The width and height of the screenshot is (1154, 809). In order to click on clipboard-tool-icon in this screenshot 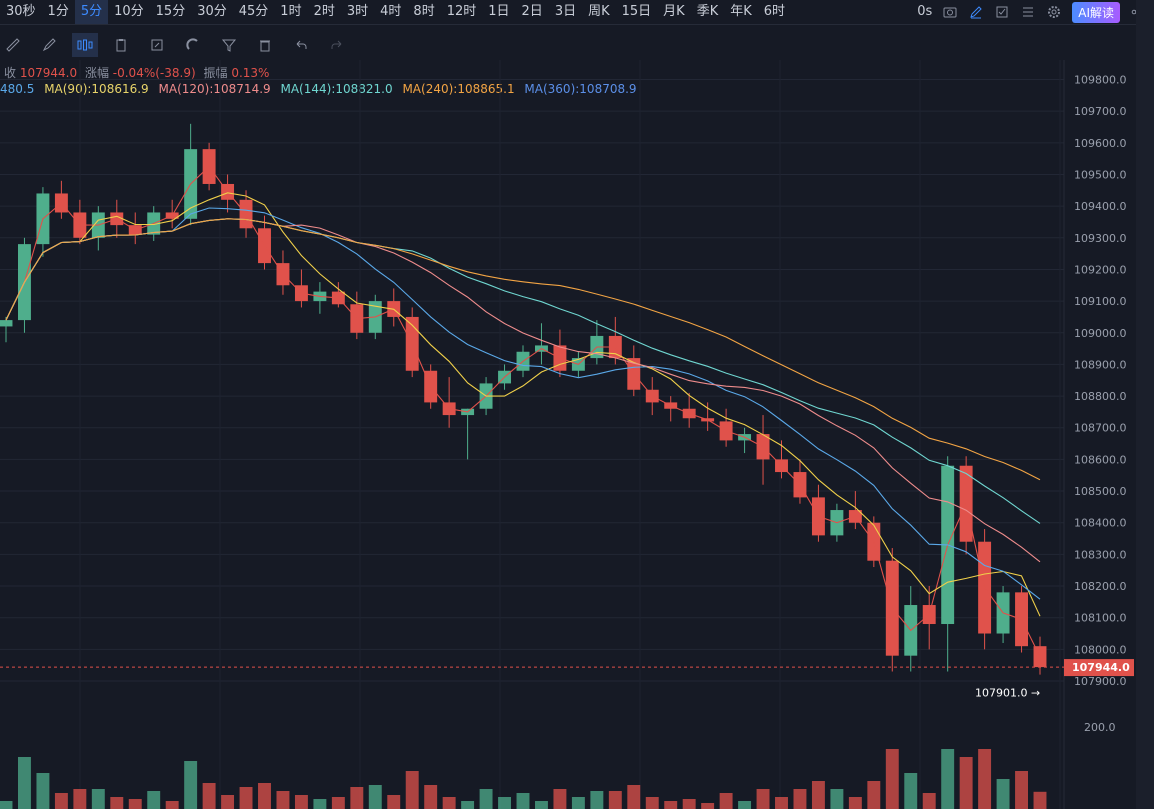, I will do `click(121, 45)`.